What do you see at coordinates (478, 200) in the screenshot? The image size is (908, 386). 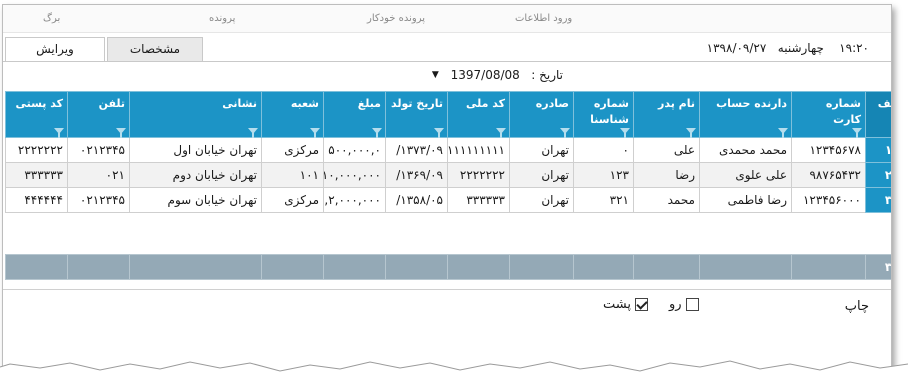 I see `cell-national-code: ۳۳۳۳۳۳` at bounding box center [478, 200].